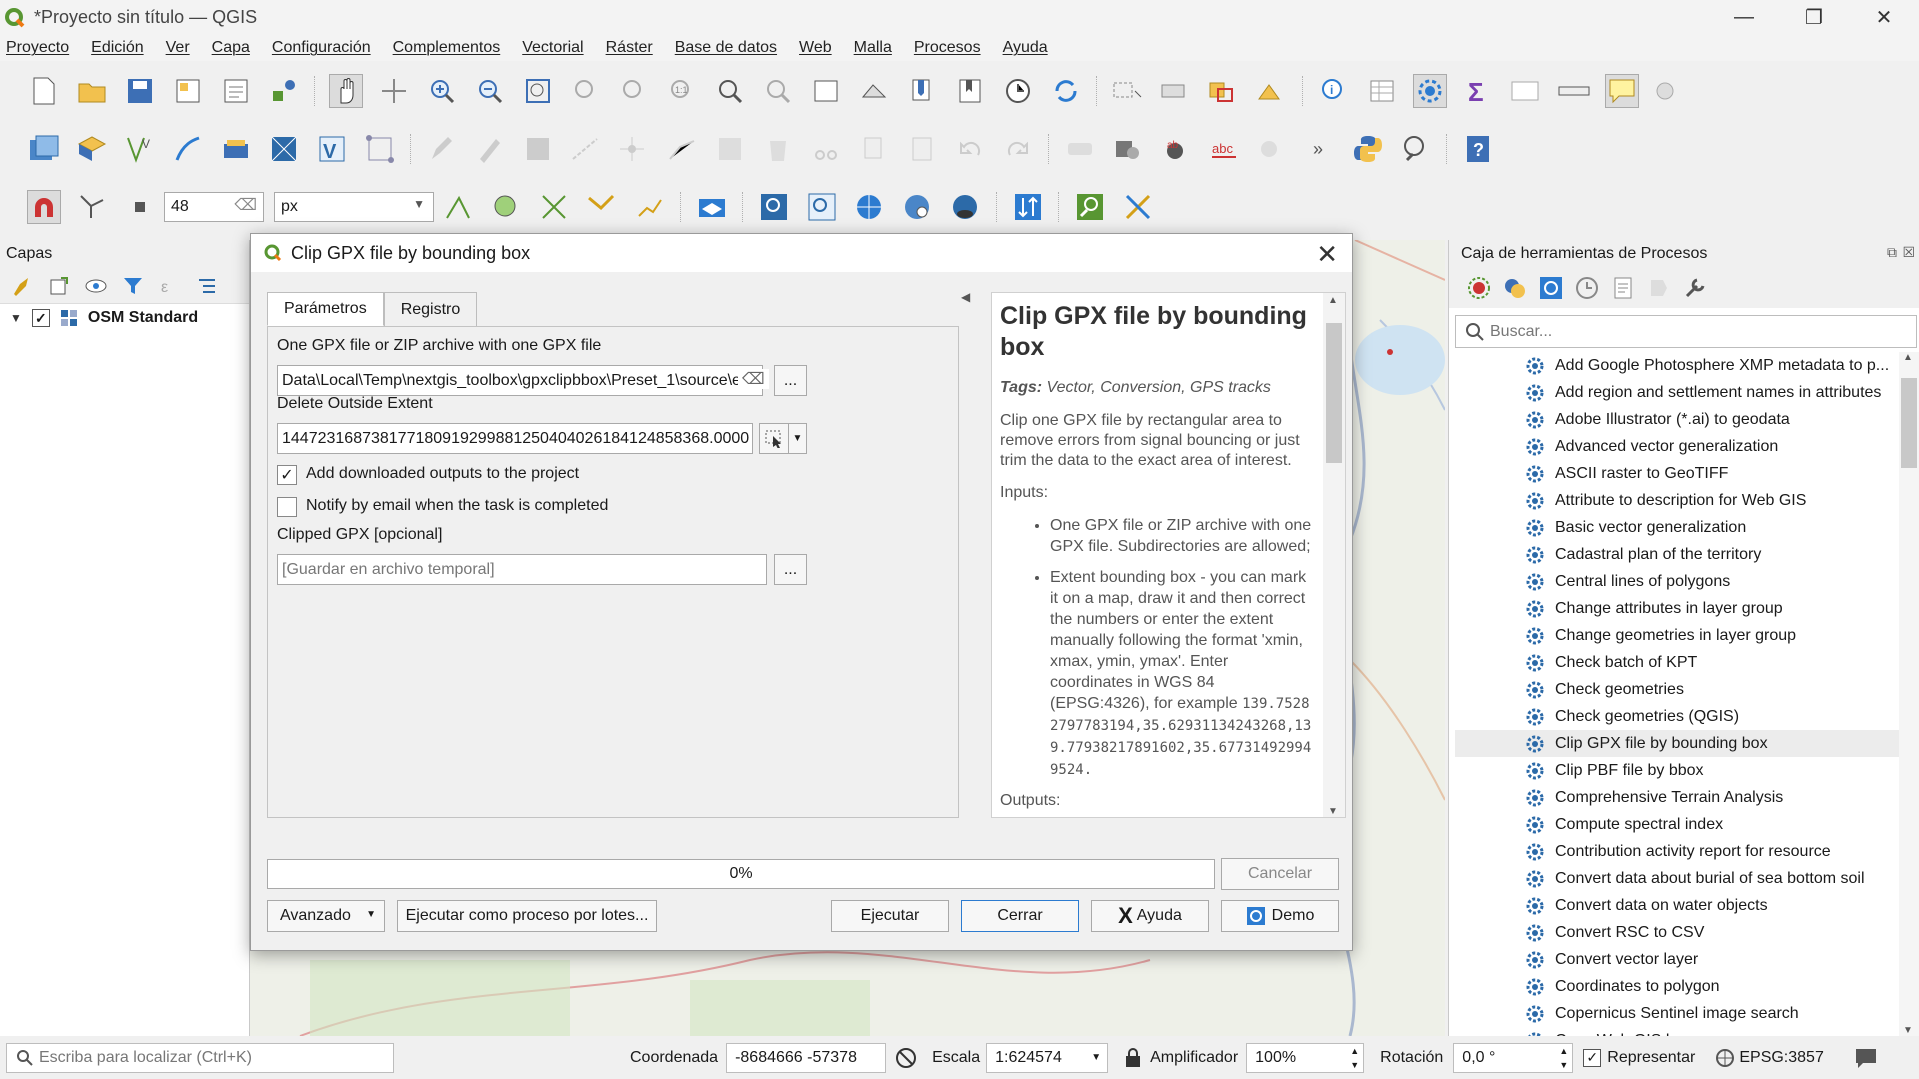 The width and height of the screenshot is (1919, 1079). Describe the element at coordinates (1479, 288) in the screenshot. I see `models-icon` at that location.